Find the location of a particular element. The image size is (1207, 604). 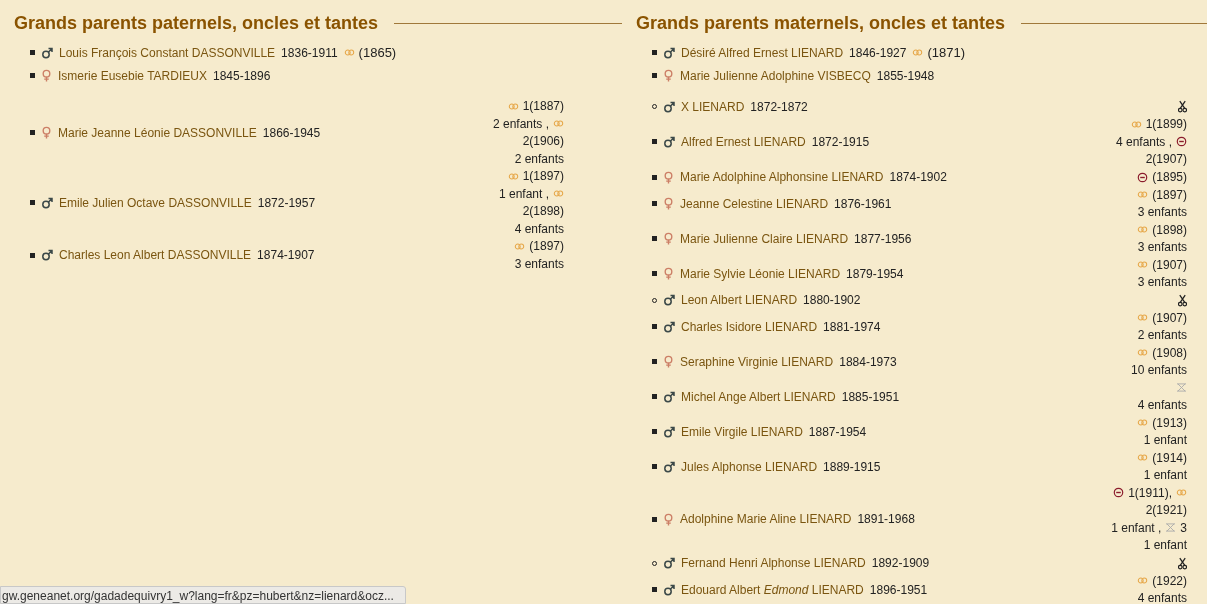

life-dates: 1884-1973 is located at coordinates (868, 362).